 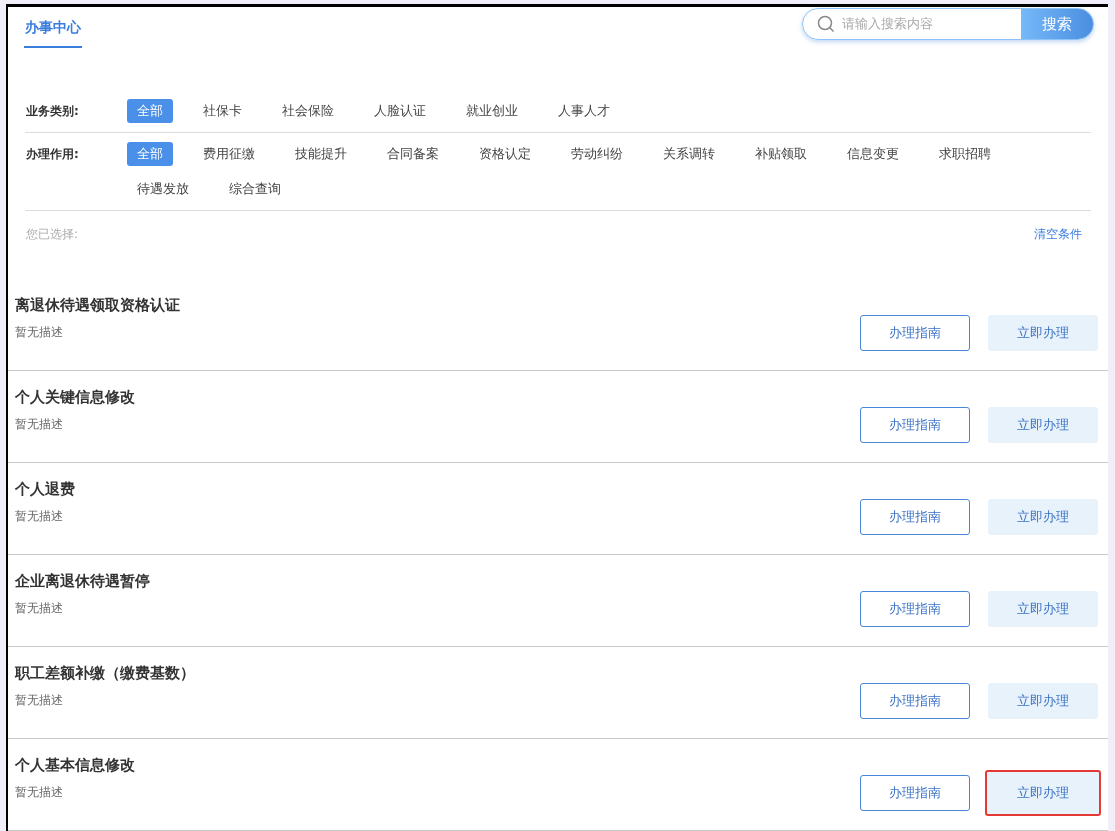 I want to click on filter-option: 补贴领取, so click(x=781, y=154).